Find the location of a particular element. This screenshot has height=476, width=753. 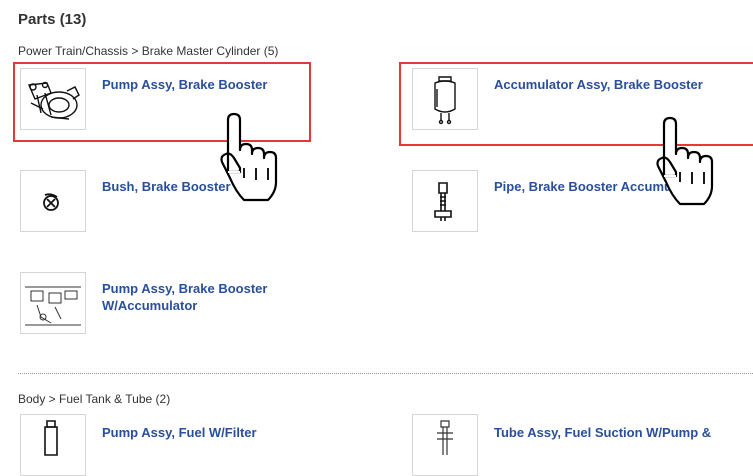

pump-diagram-icon is located at coordinates (53, 306).